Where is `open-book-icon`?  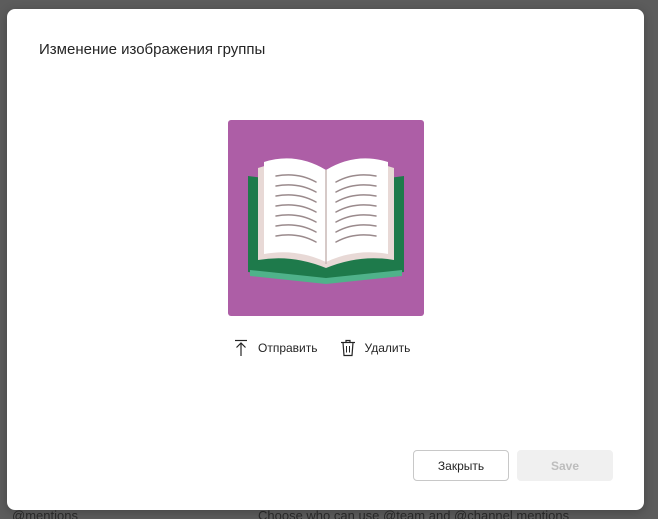 open-book-icon is located at coordinates (326, 221).